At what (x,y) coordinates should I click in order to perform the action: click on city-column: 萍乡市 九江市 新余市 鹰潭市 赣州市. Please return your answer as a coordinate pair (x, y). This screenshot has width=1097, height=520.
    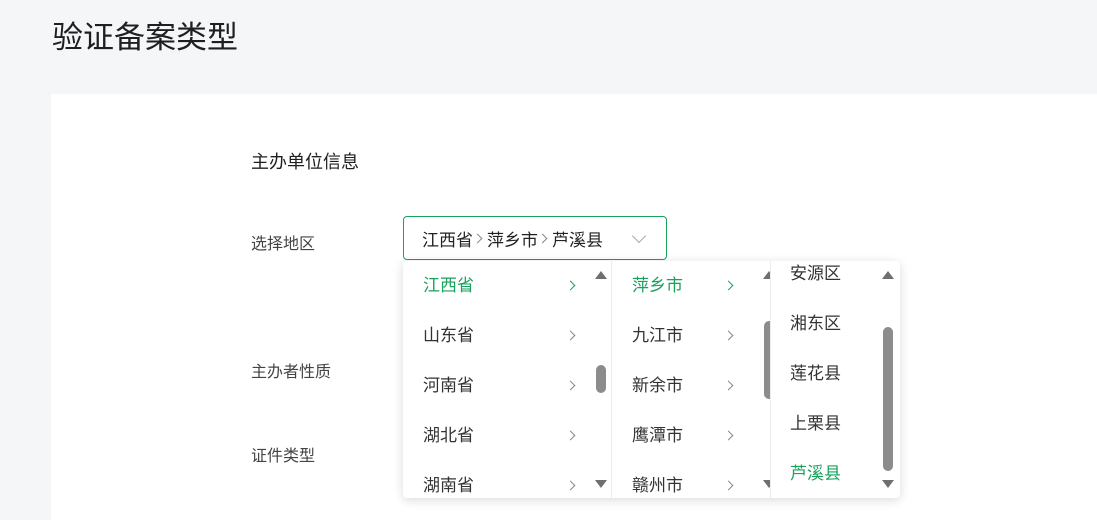
    Looking at the image, I should click on (691, 379).